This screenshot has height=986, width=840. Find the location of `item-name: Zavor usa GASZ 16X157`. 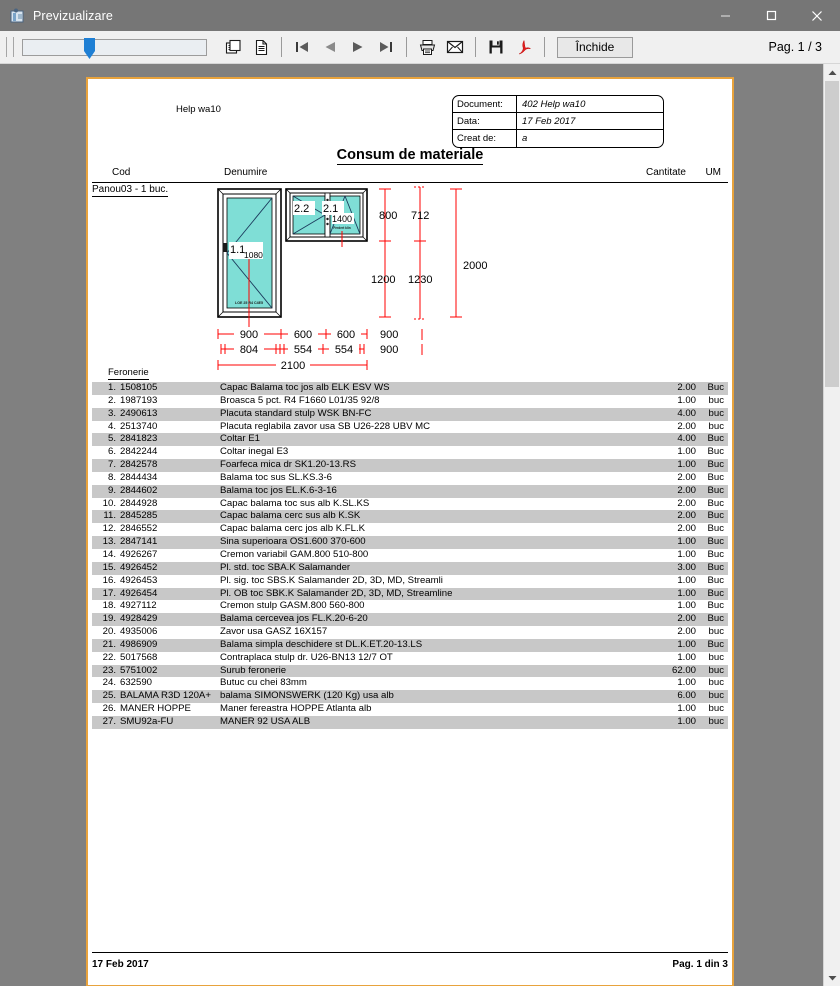

item-name: Zavor usa GASZ 16X157 is located at coordinates (274, 632).